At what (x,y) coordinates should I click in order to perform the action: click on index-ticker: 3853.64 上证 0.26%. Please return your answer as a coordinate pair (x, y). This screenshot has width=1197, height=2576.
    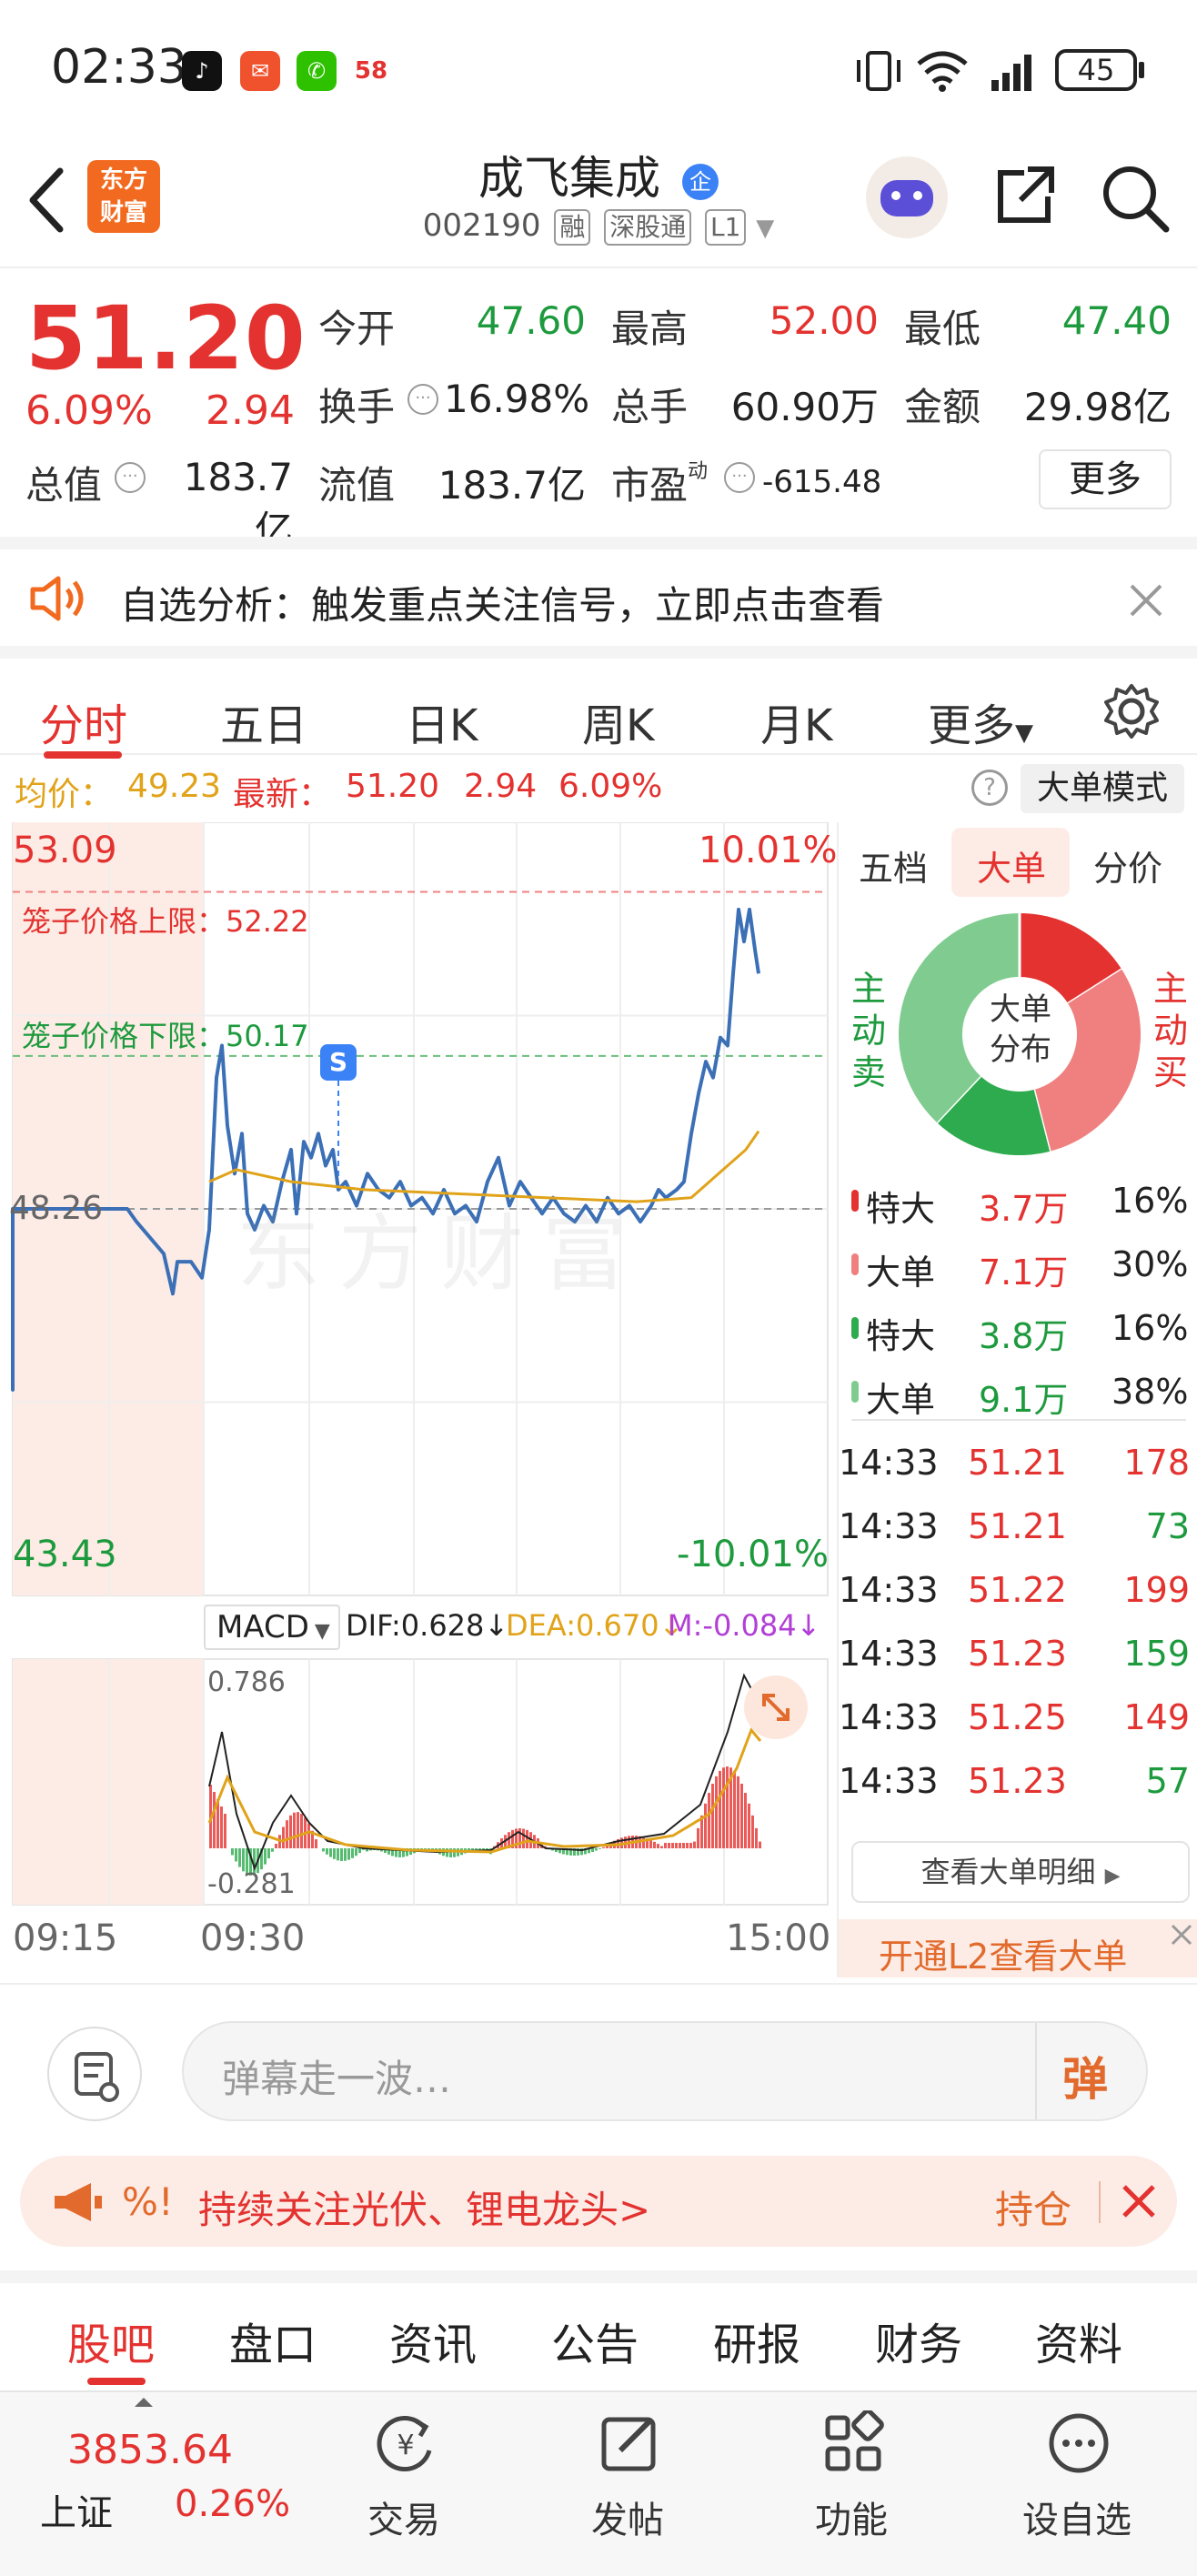
    Looking at the image, I should click on (145, 2484).